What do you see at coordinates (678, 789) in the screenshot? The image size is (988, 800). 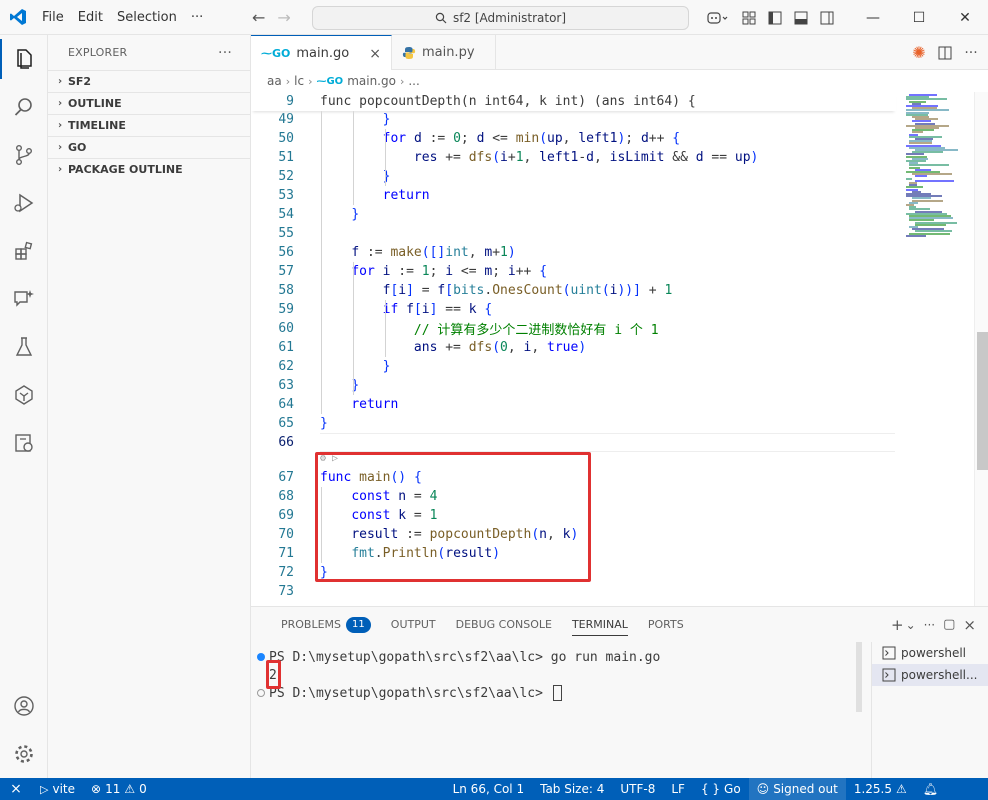 I see `status-eol: LF` at bounding box center [678, 789].